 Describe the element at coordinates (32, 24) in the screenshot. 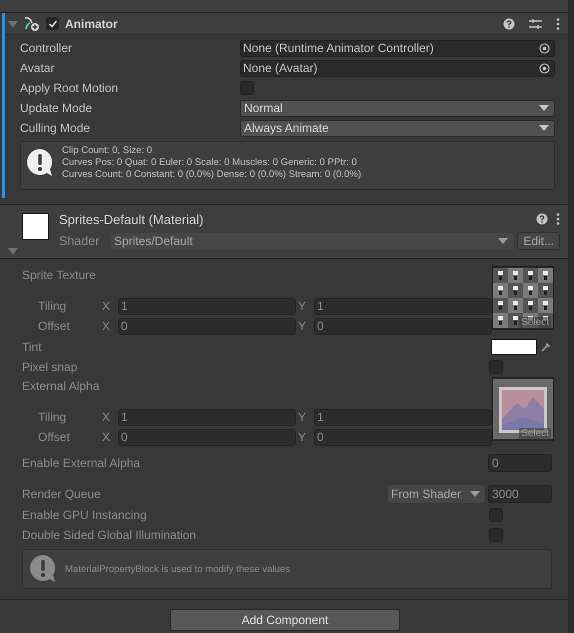

I see `animator-icon` at that location.